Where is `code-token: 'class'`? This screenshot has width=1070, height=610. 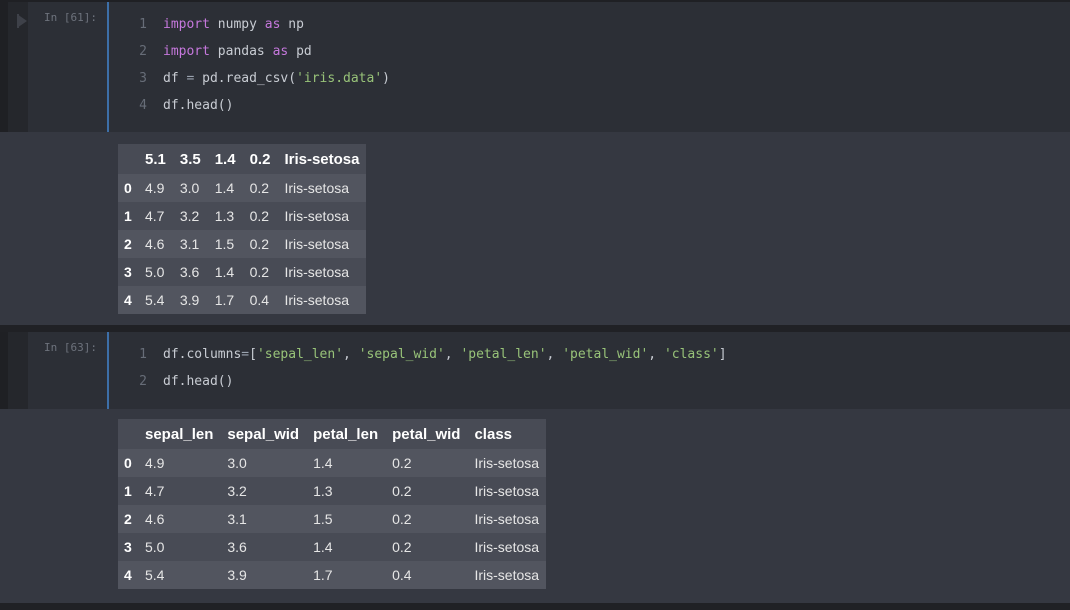
code-token: 'class' is located at coordinates (691, 354).